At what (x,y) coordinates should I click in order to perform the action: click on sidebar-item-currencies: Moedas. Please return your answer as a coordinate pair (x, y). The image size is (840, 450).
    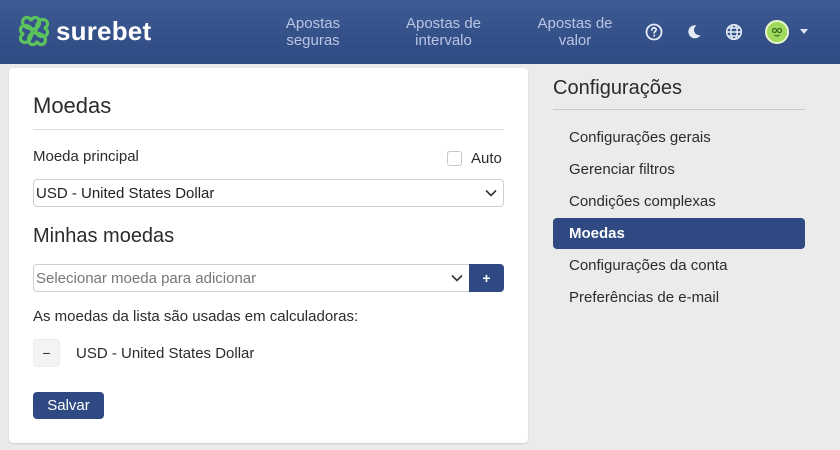
    Looking at the image, I should click on (679, 233).